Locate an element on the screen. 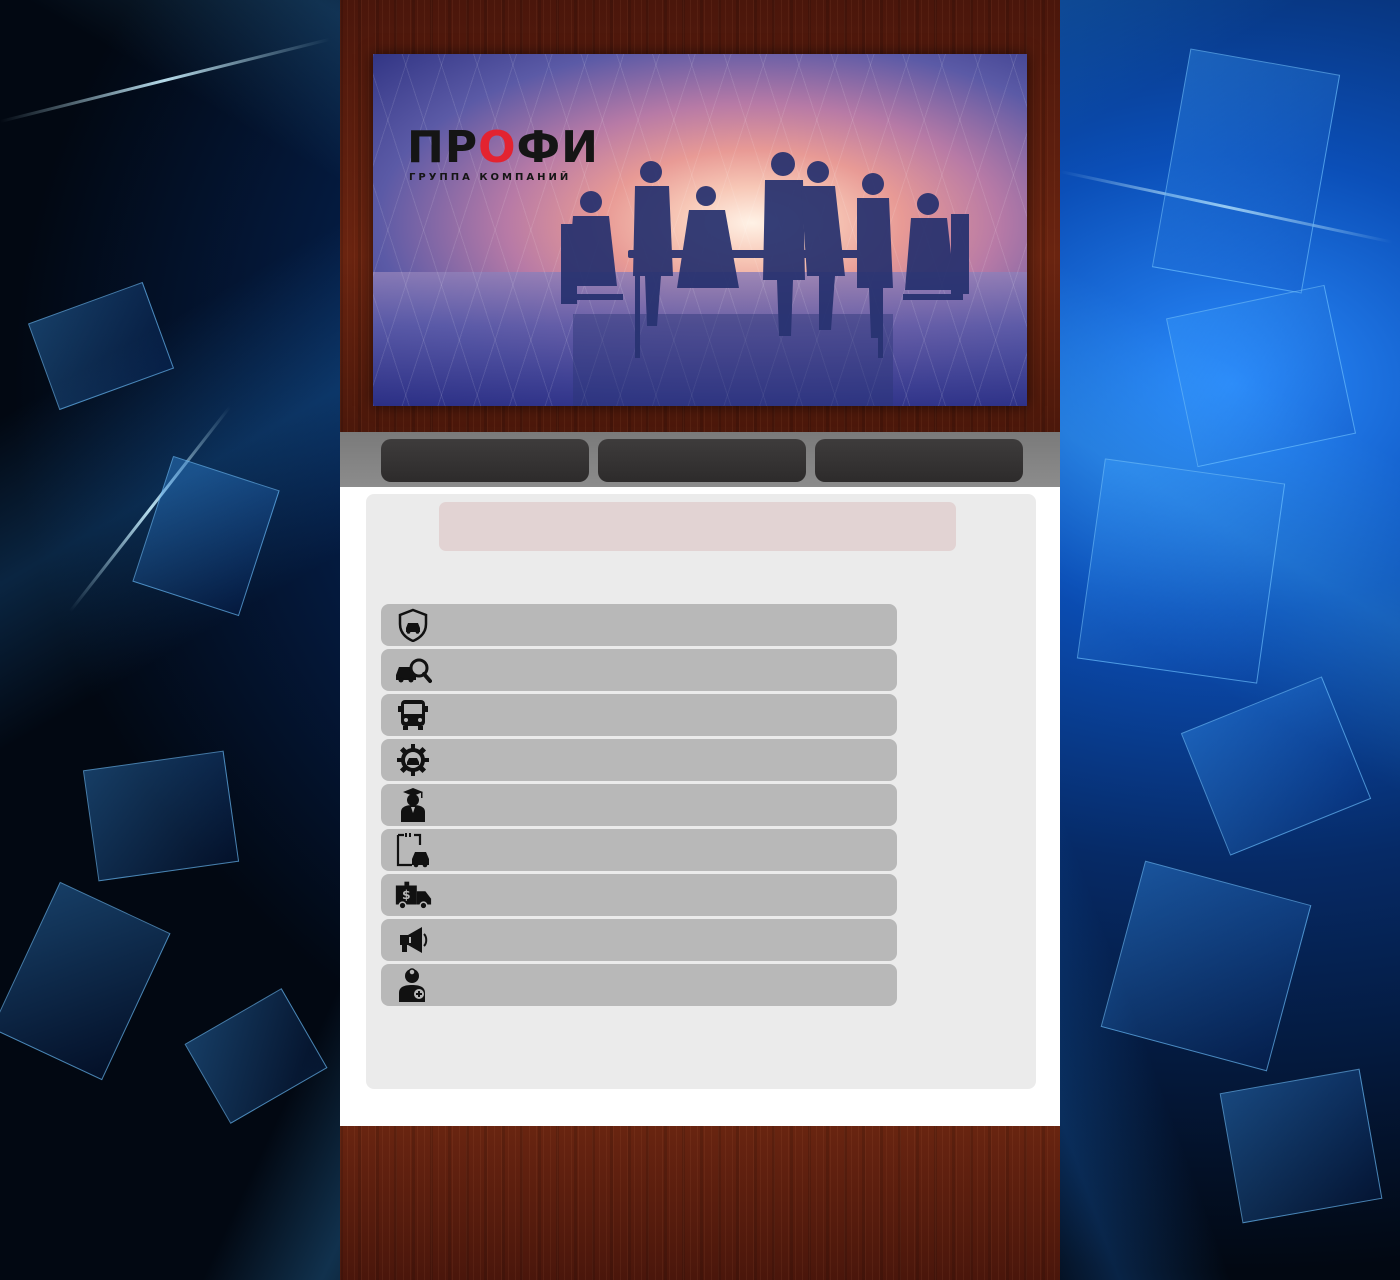 This screenshot has width=1400, height=1280. hero-banner: ПРОФИ ГРУППА КОМПАНИЙ is located at coordinates (700, 230).